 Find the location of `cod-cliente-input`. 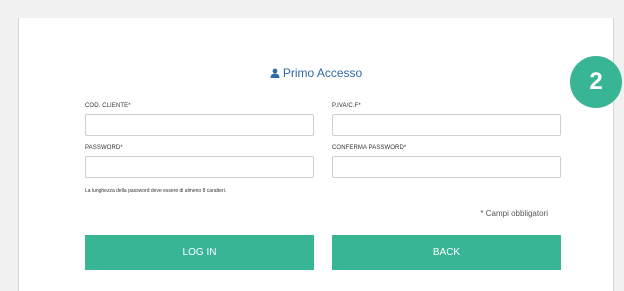

cod-cliente-input is located at coordinates (199, 125).